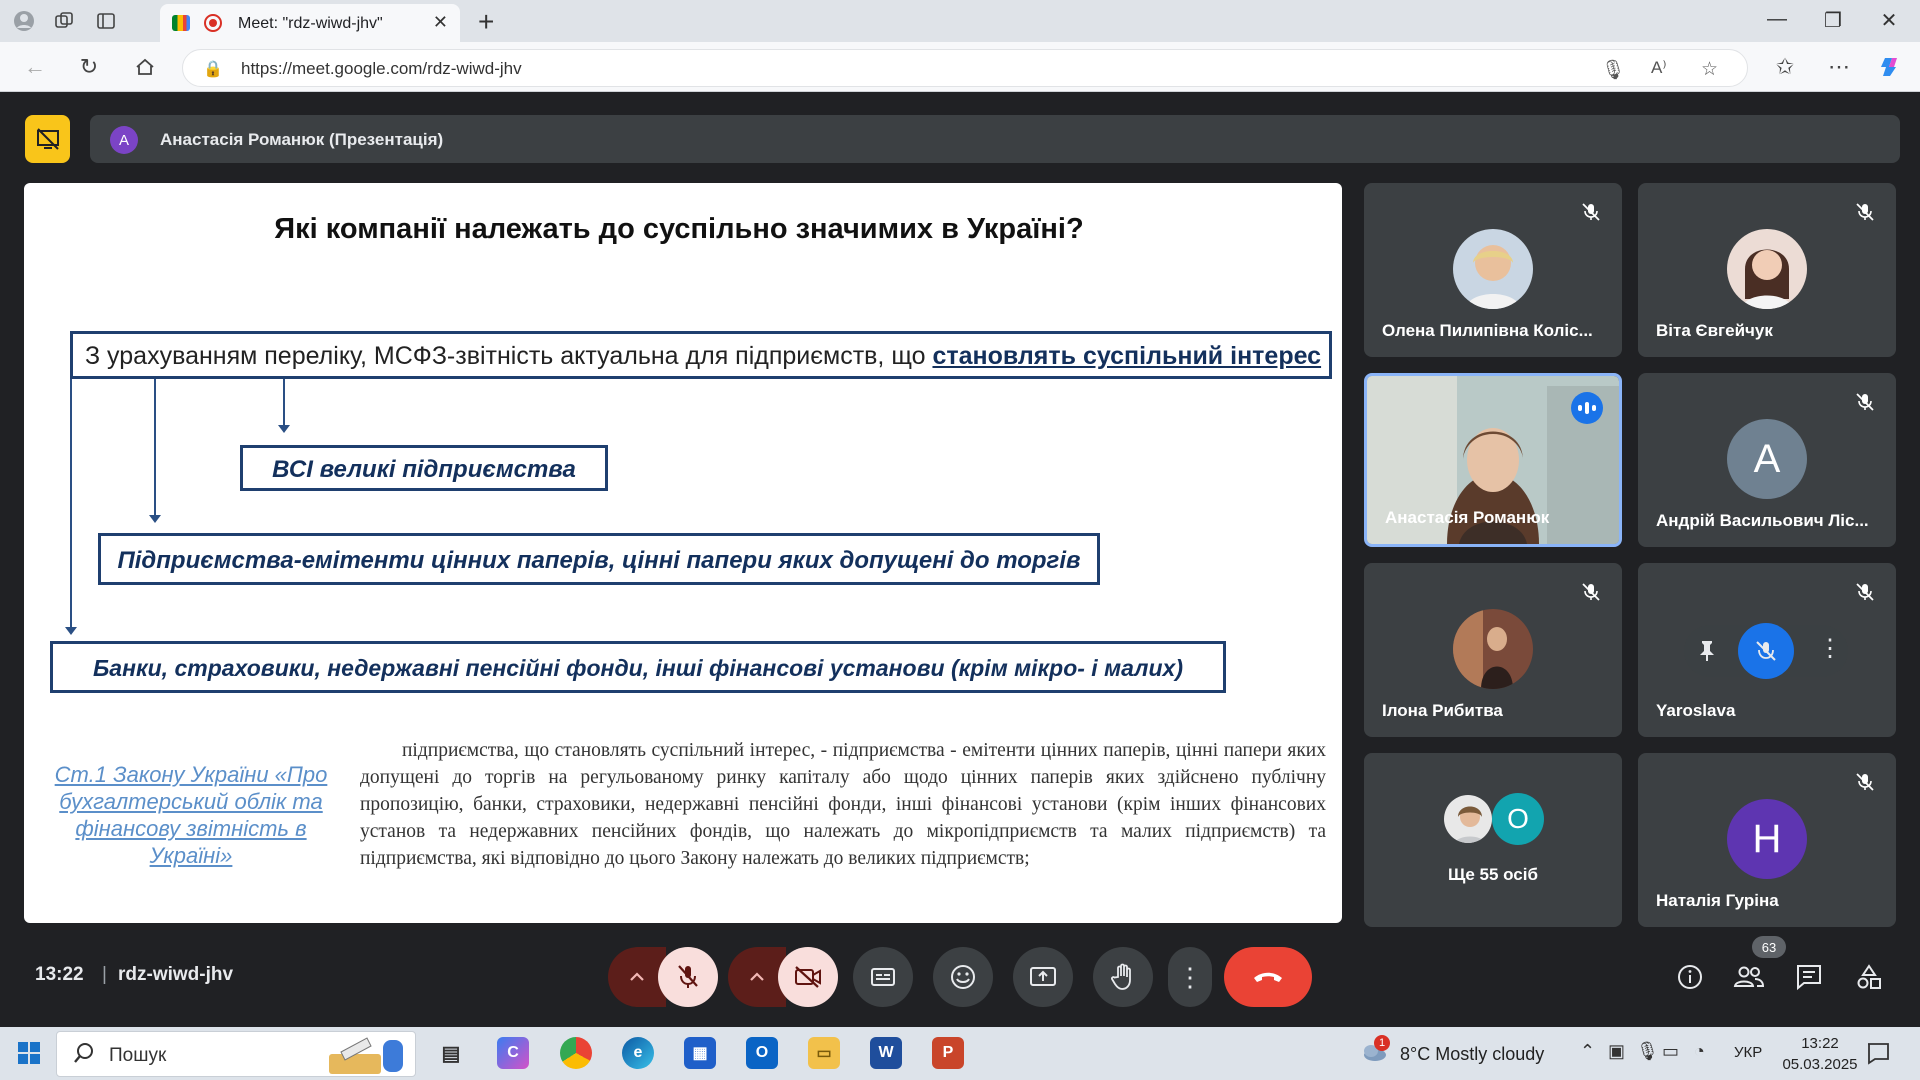 This screenshot has width=1920, height=1080. I want to click on more-options-button: ⋮, so click(1190, 977).